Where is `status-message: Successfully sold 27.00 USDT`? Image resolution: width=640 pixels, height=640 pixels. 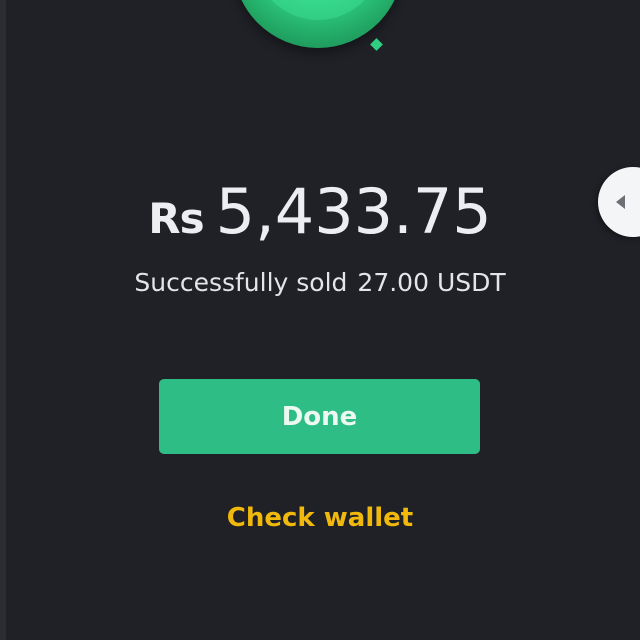
status-message: Successfully sold 27.00 USDT is located at coordinates (320, 282).